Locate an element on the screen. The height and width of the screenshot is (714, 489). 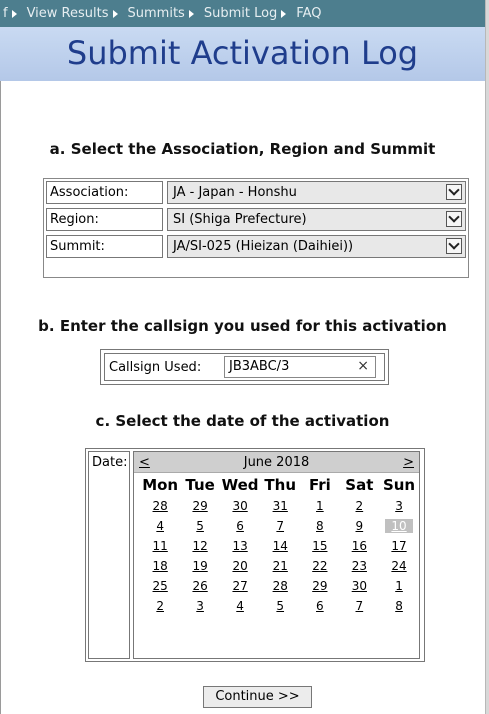
calendar-day-cell: 18 is located at coordinates (160, 566).